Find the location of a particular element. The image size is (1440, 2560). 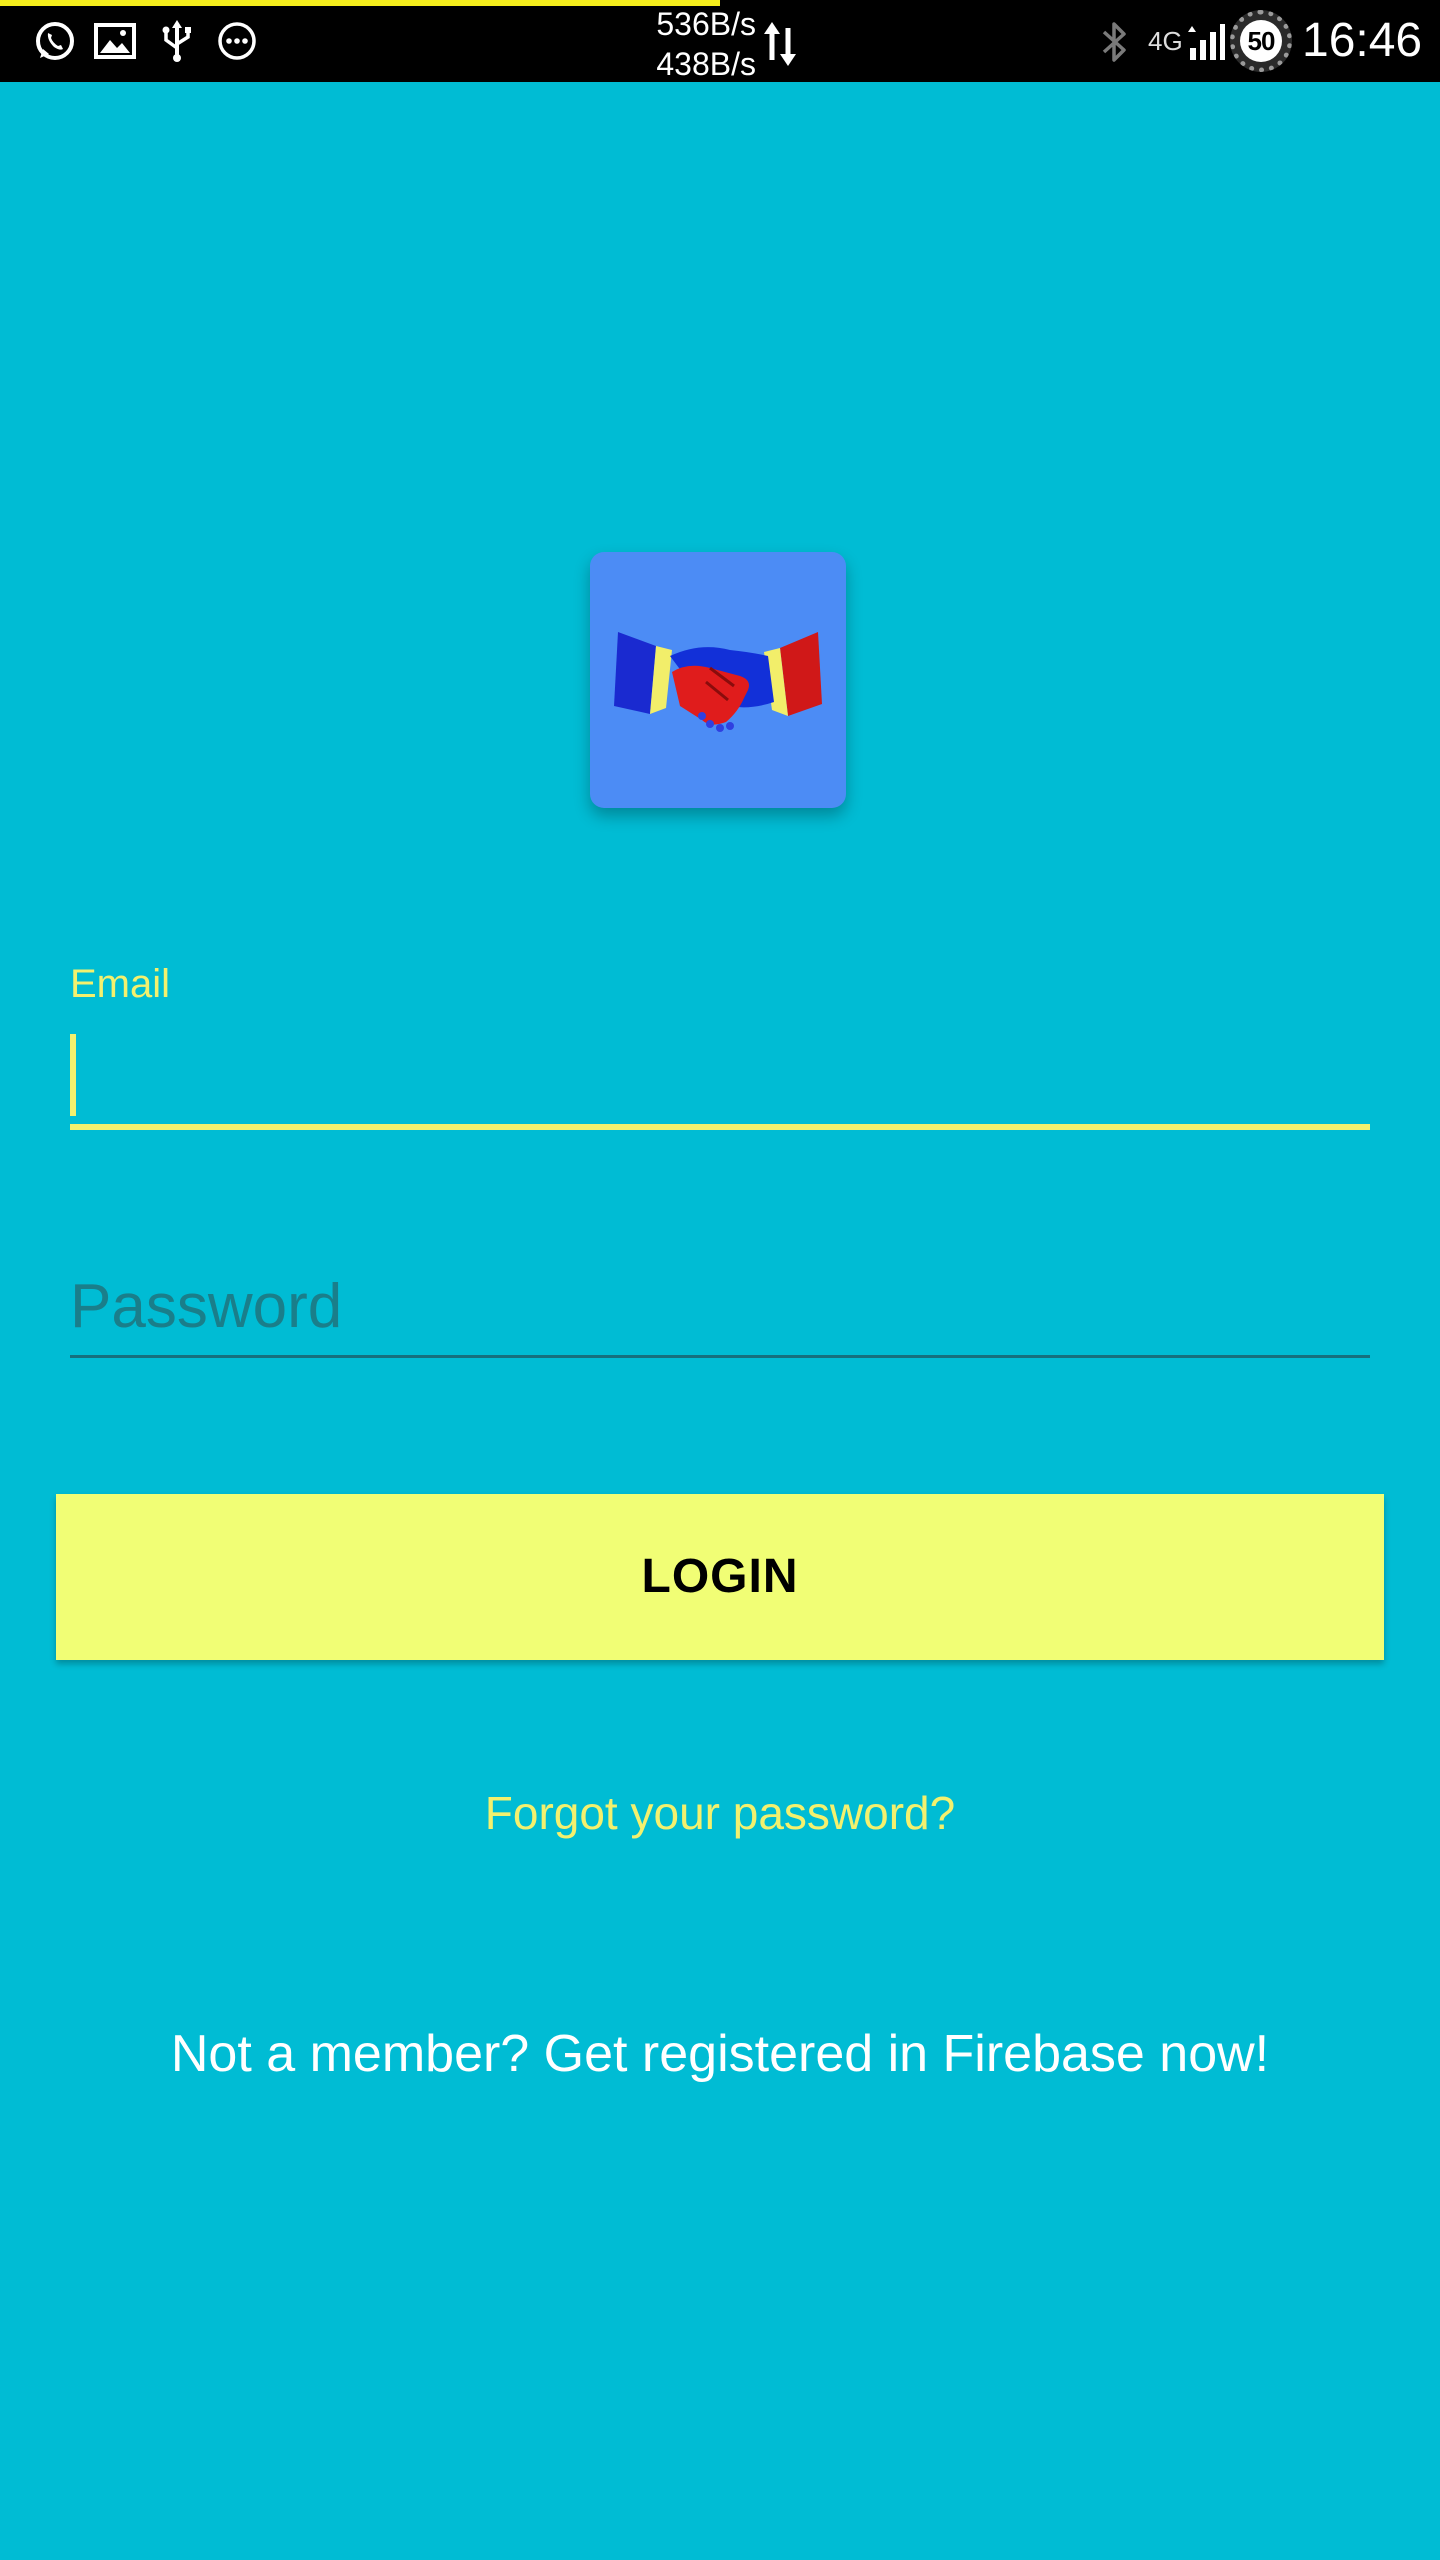

email-label: Email is located at coordinates (120, 984).